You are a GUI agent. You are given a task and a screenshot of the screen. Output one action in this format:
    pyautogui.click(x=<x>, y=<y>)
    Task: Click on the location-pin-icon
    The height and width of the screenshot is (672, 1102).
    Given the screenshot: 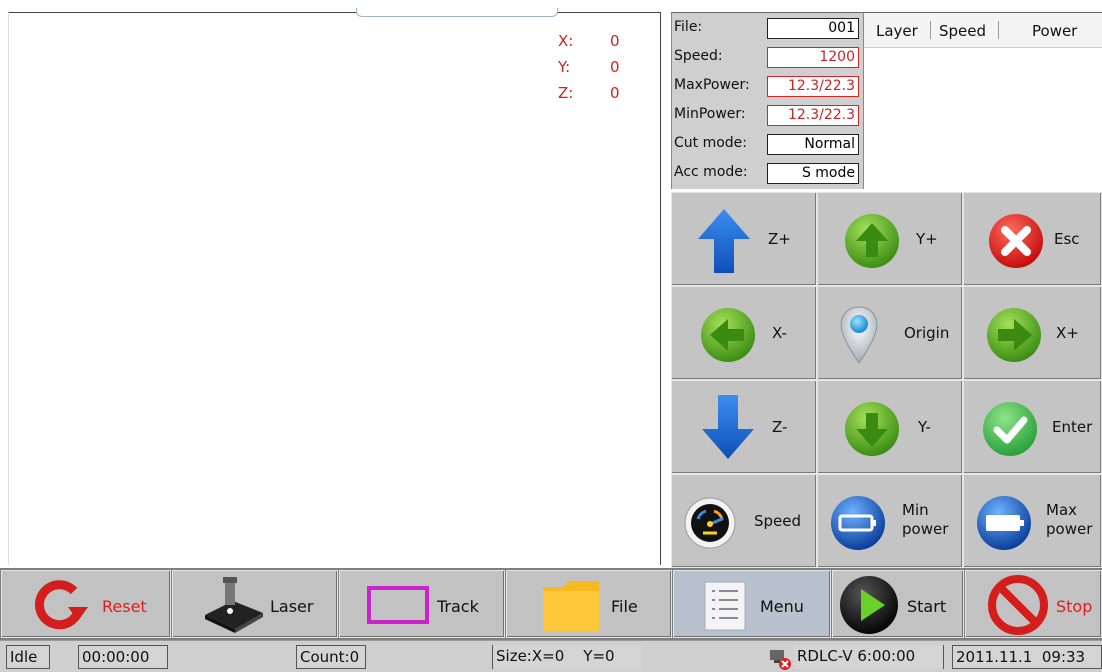 What is the action you would take?
    pyautogui.click(x=859, y=335)
    